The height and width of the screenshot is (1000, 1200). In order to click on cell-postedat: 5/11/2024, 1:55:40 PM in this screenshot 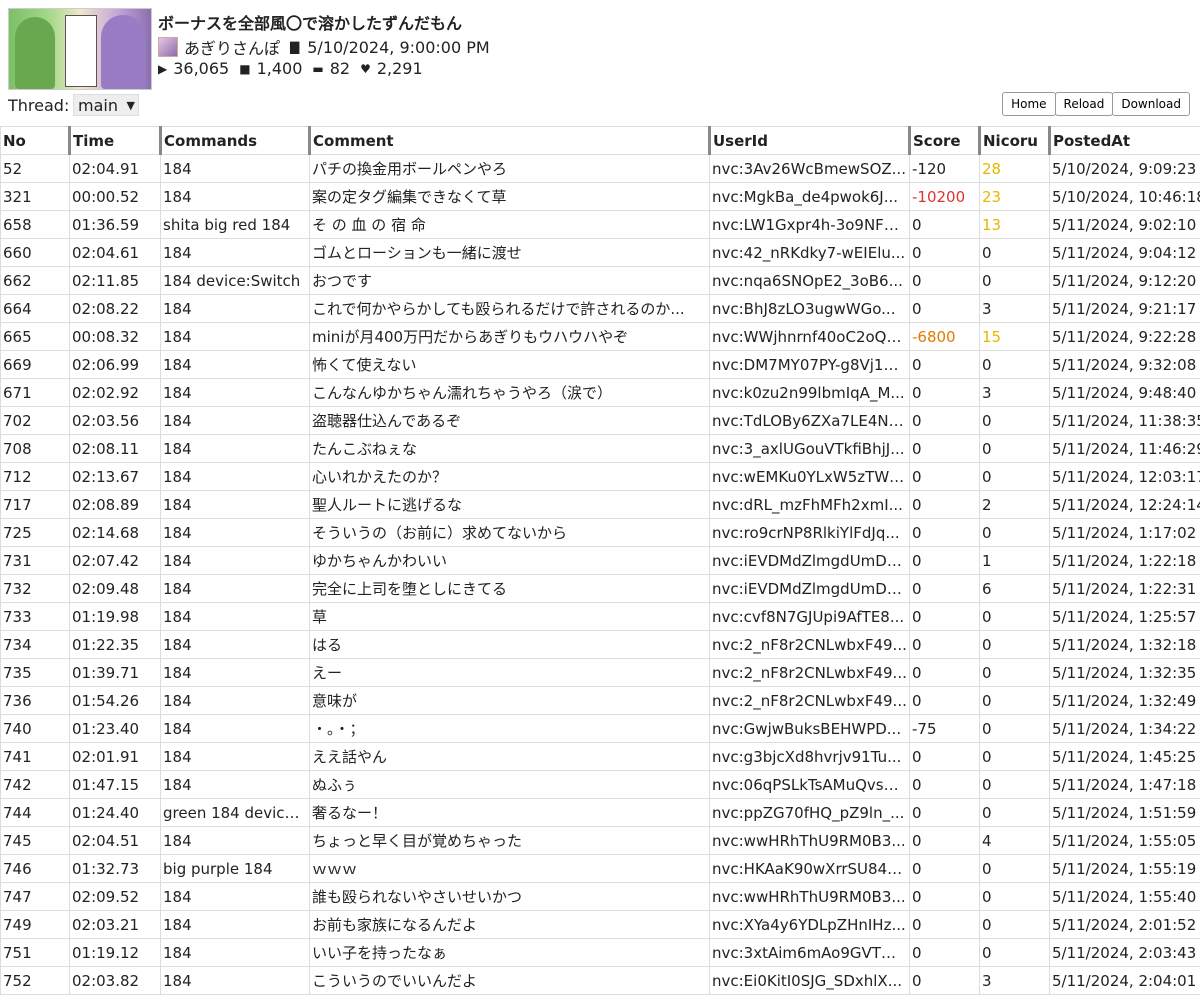, I will do `click(1124, 896)`.